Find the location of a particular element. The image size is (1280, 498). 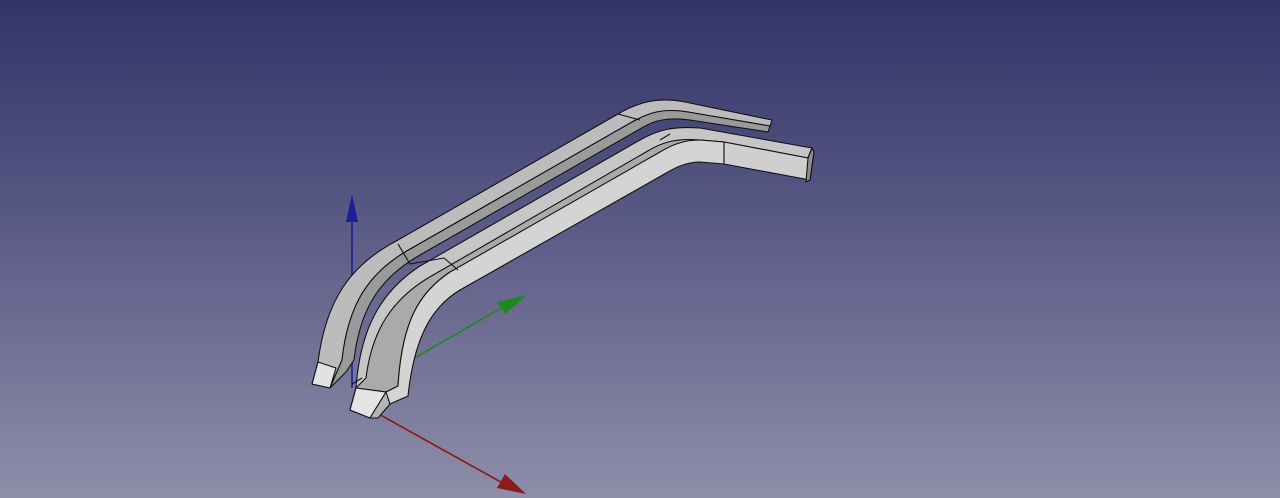

y-axis-arrow-icon is located at coordinates (512, 304).